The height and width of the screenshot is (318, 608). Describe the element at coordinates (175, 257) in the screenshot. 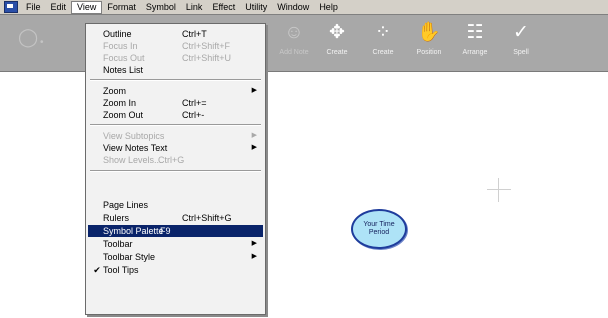

I see `menu-item-toolbar-style: Toolbar Style ▶` at that location.